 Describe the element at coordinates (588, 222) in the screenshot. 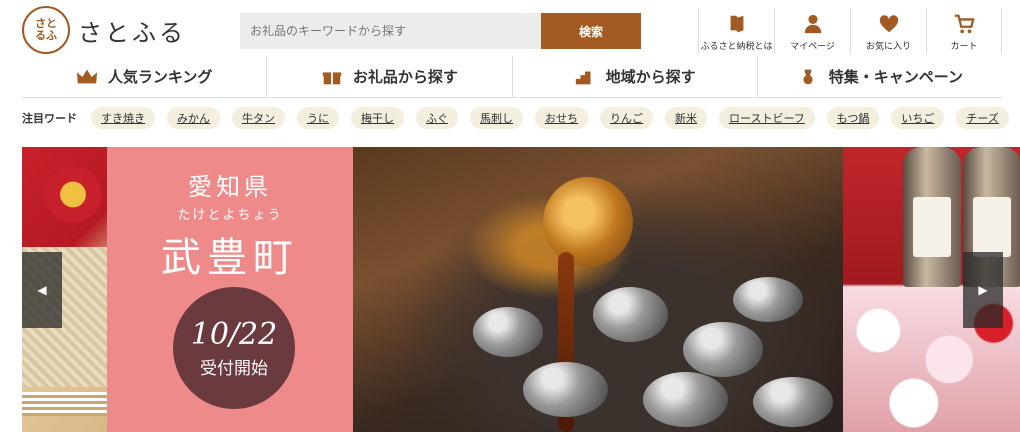

I see `ladle-image` at that location.